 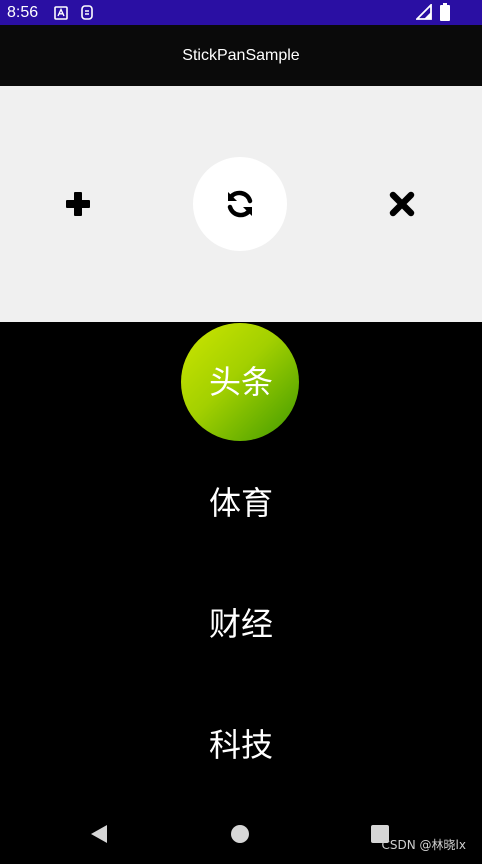 What do you see at coordinates (423, 845) in the screenshot?
I see `watermark: CSDN @林晓lx` at bounding box center [423, 845].